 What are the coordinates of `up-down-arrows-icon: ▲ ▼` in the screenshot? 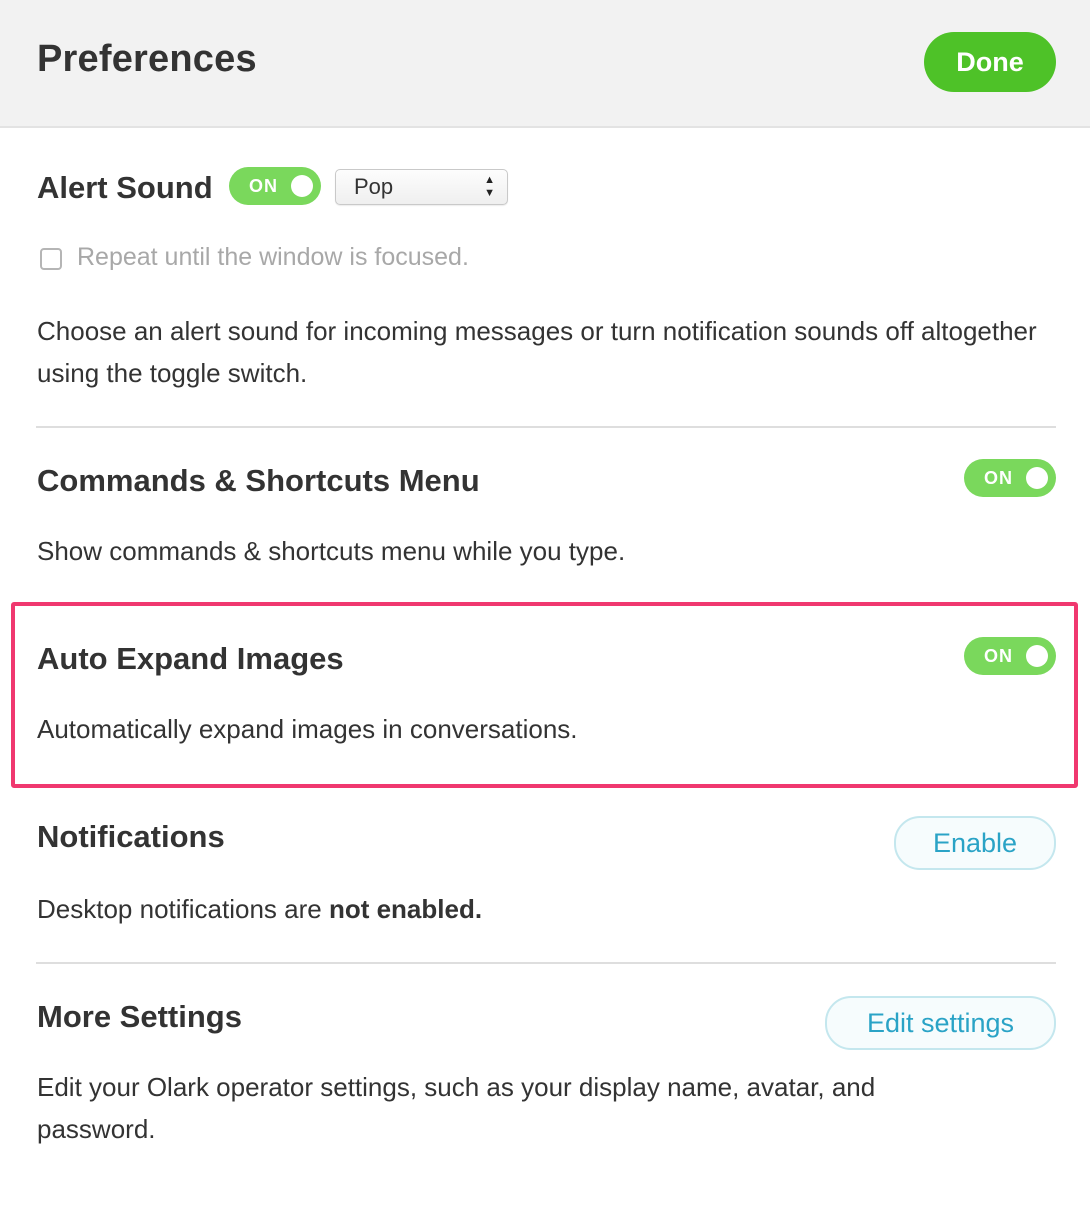 It's located at (489, 186).